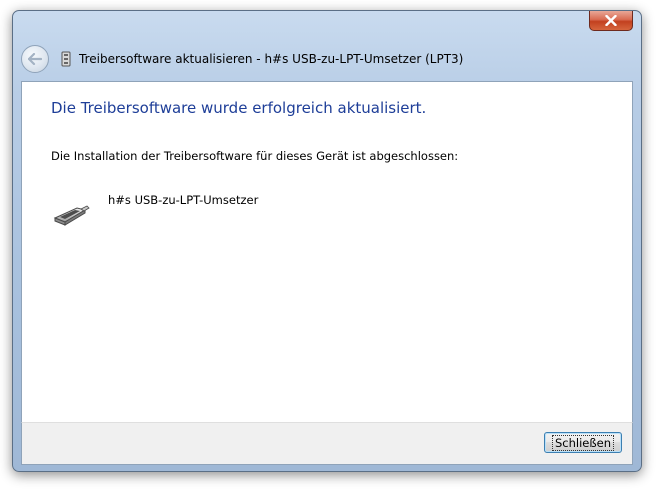  I want to click on close-icon, so click(611, 20).